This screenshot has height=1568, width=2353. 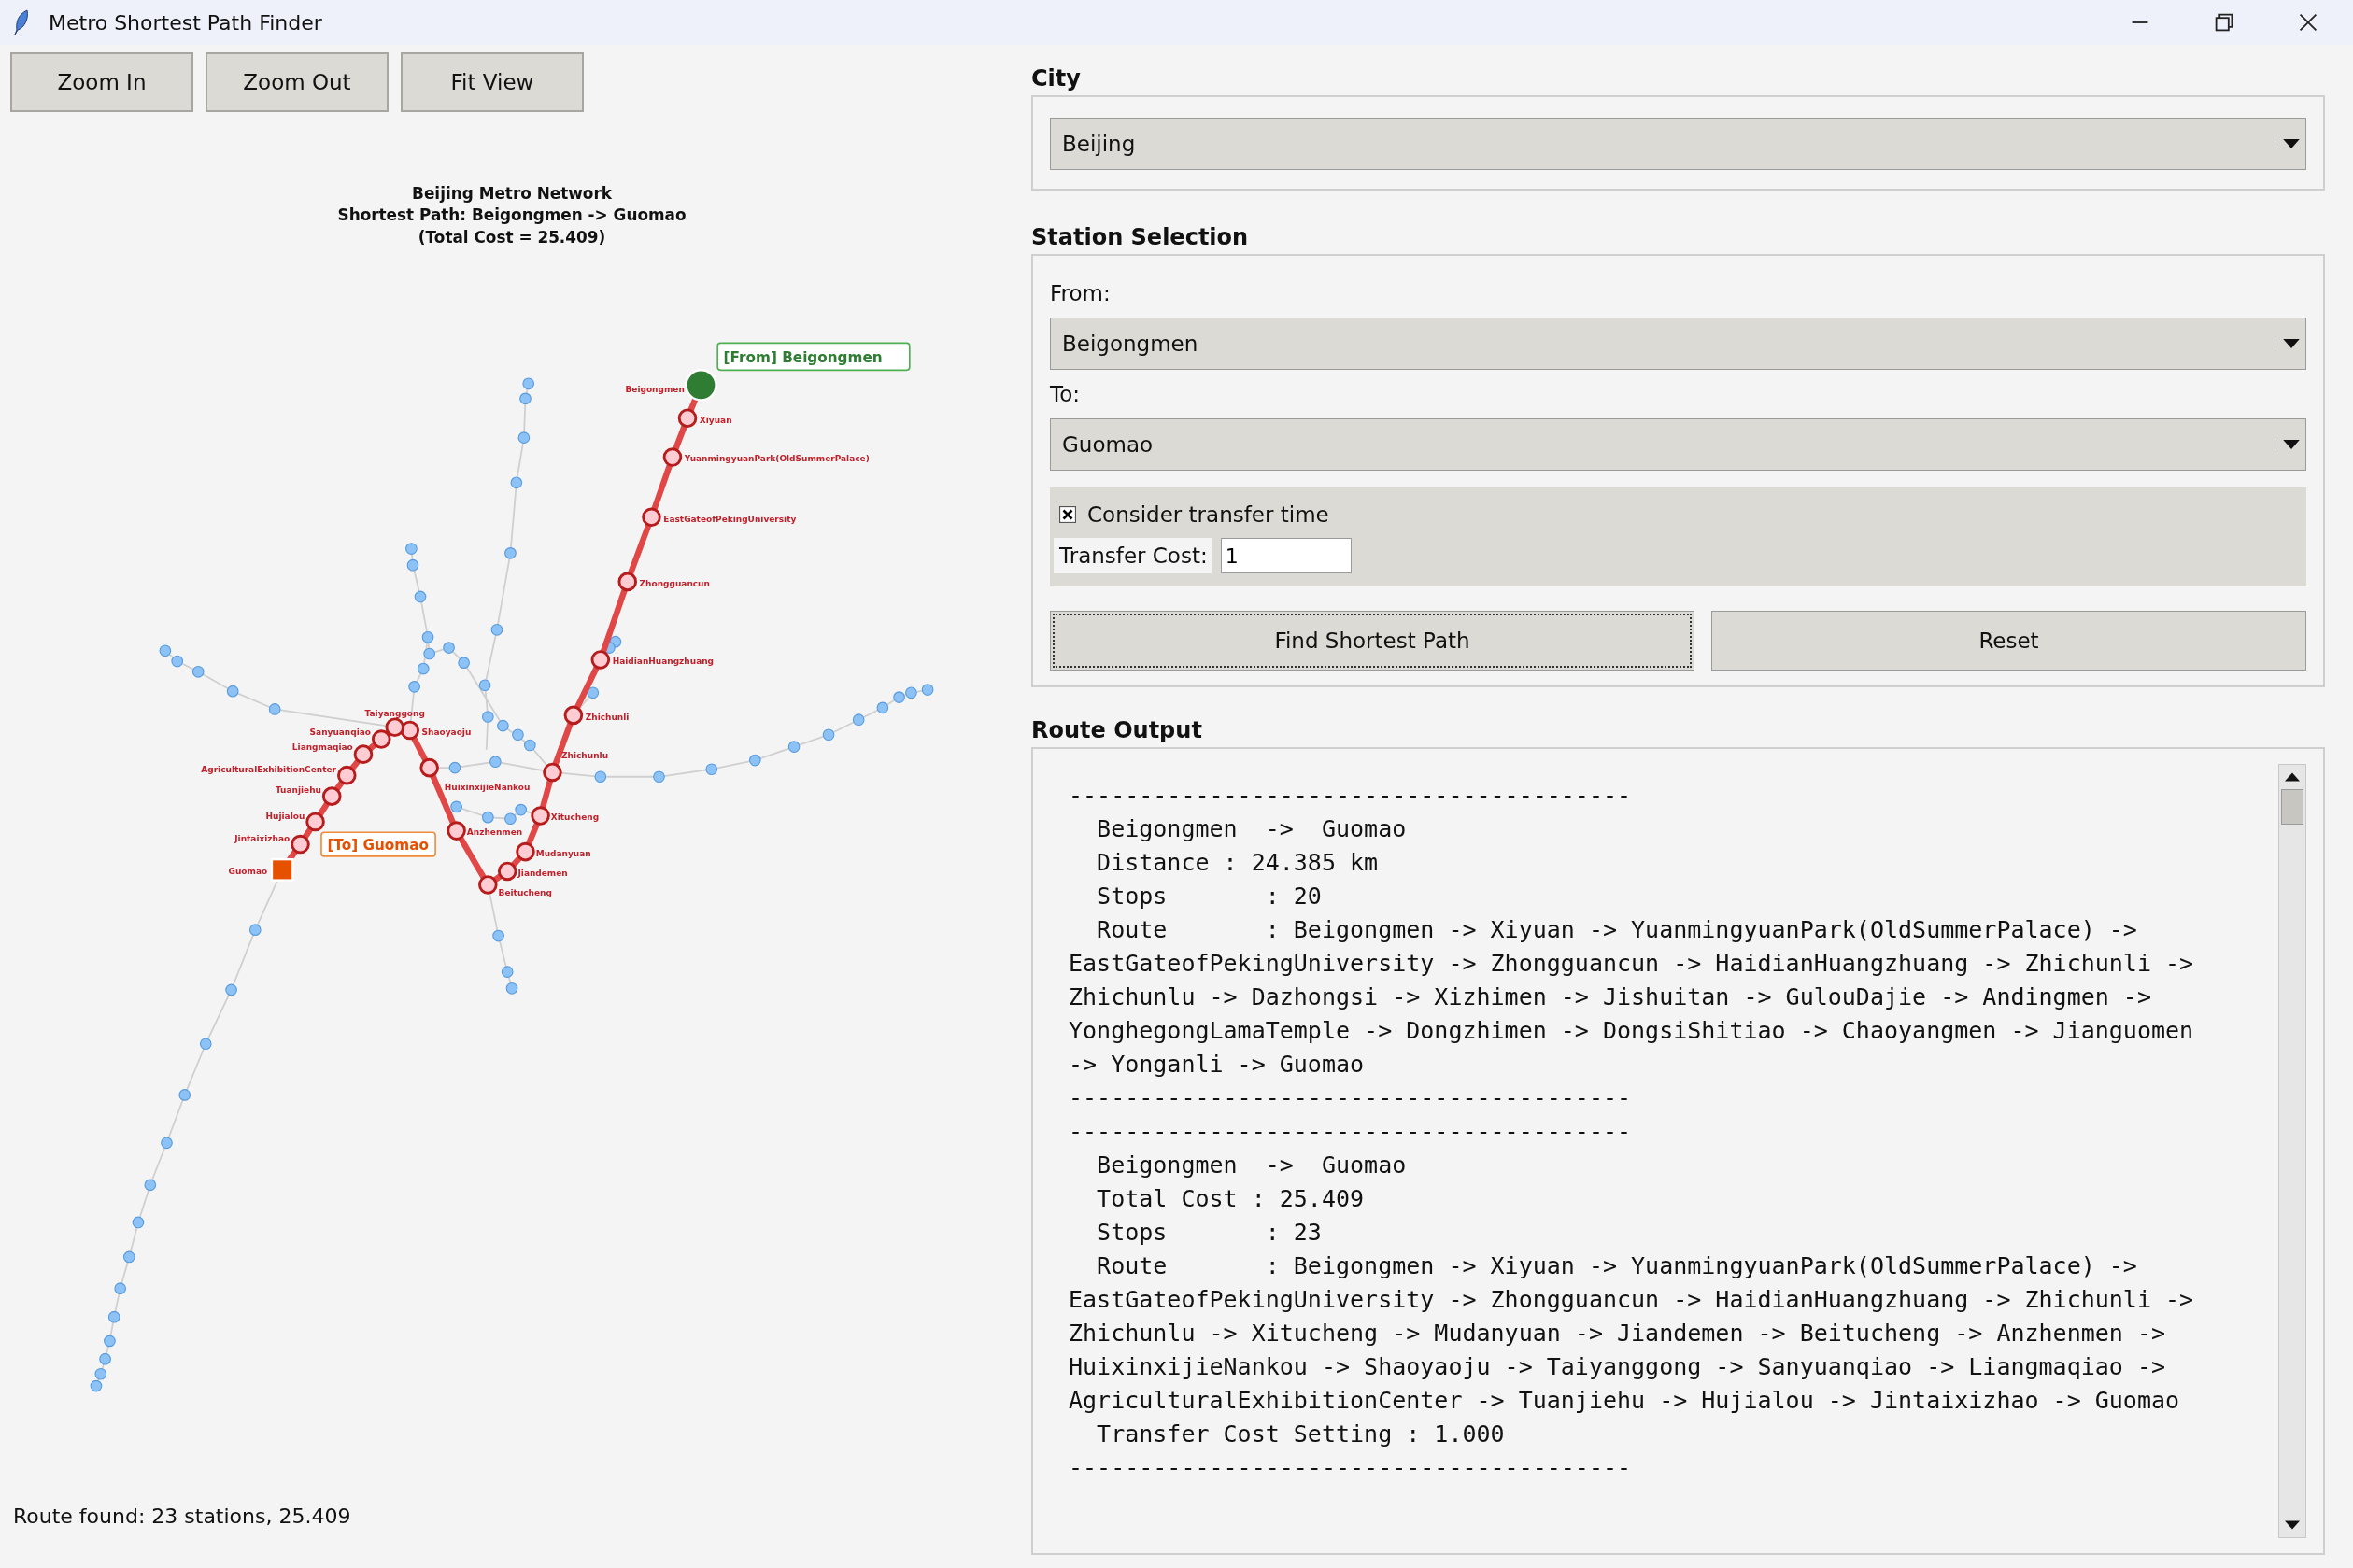 What do you see at coordinates (1617, 1334) in the screenshot?
I see `output-line: Zhichunlu -> Xitucheng -> Mudanyuan -> Jiandemen -> Beitucheng -> Anzhenmen ->` at bounding box center [1617, 1334].